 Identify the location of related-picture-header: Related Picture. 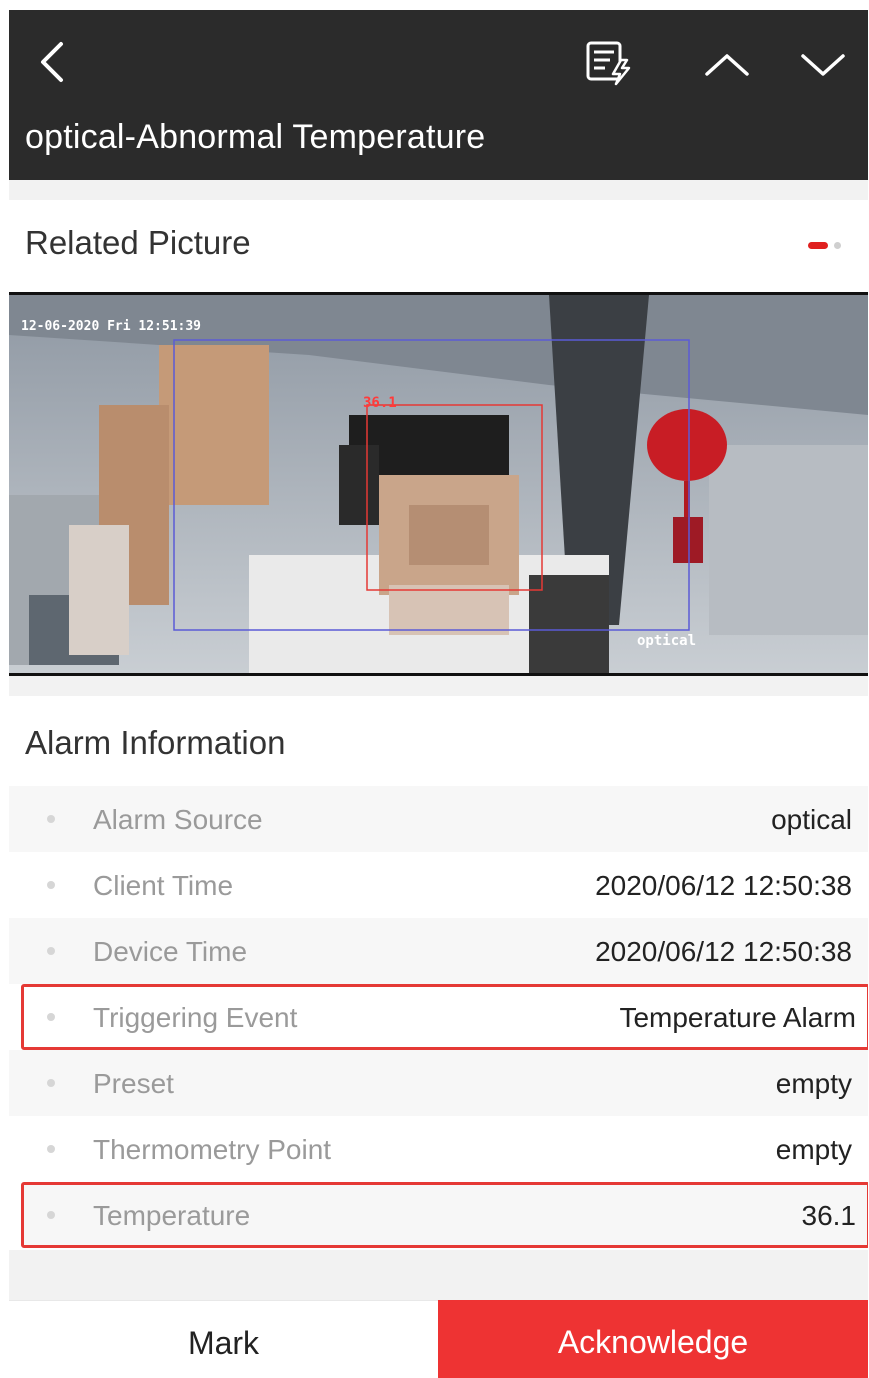
(438, 246).